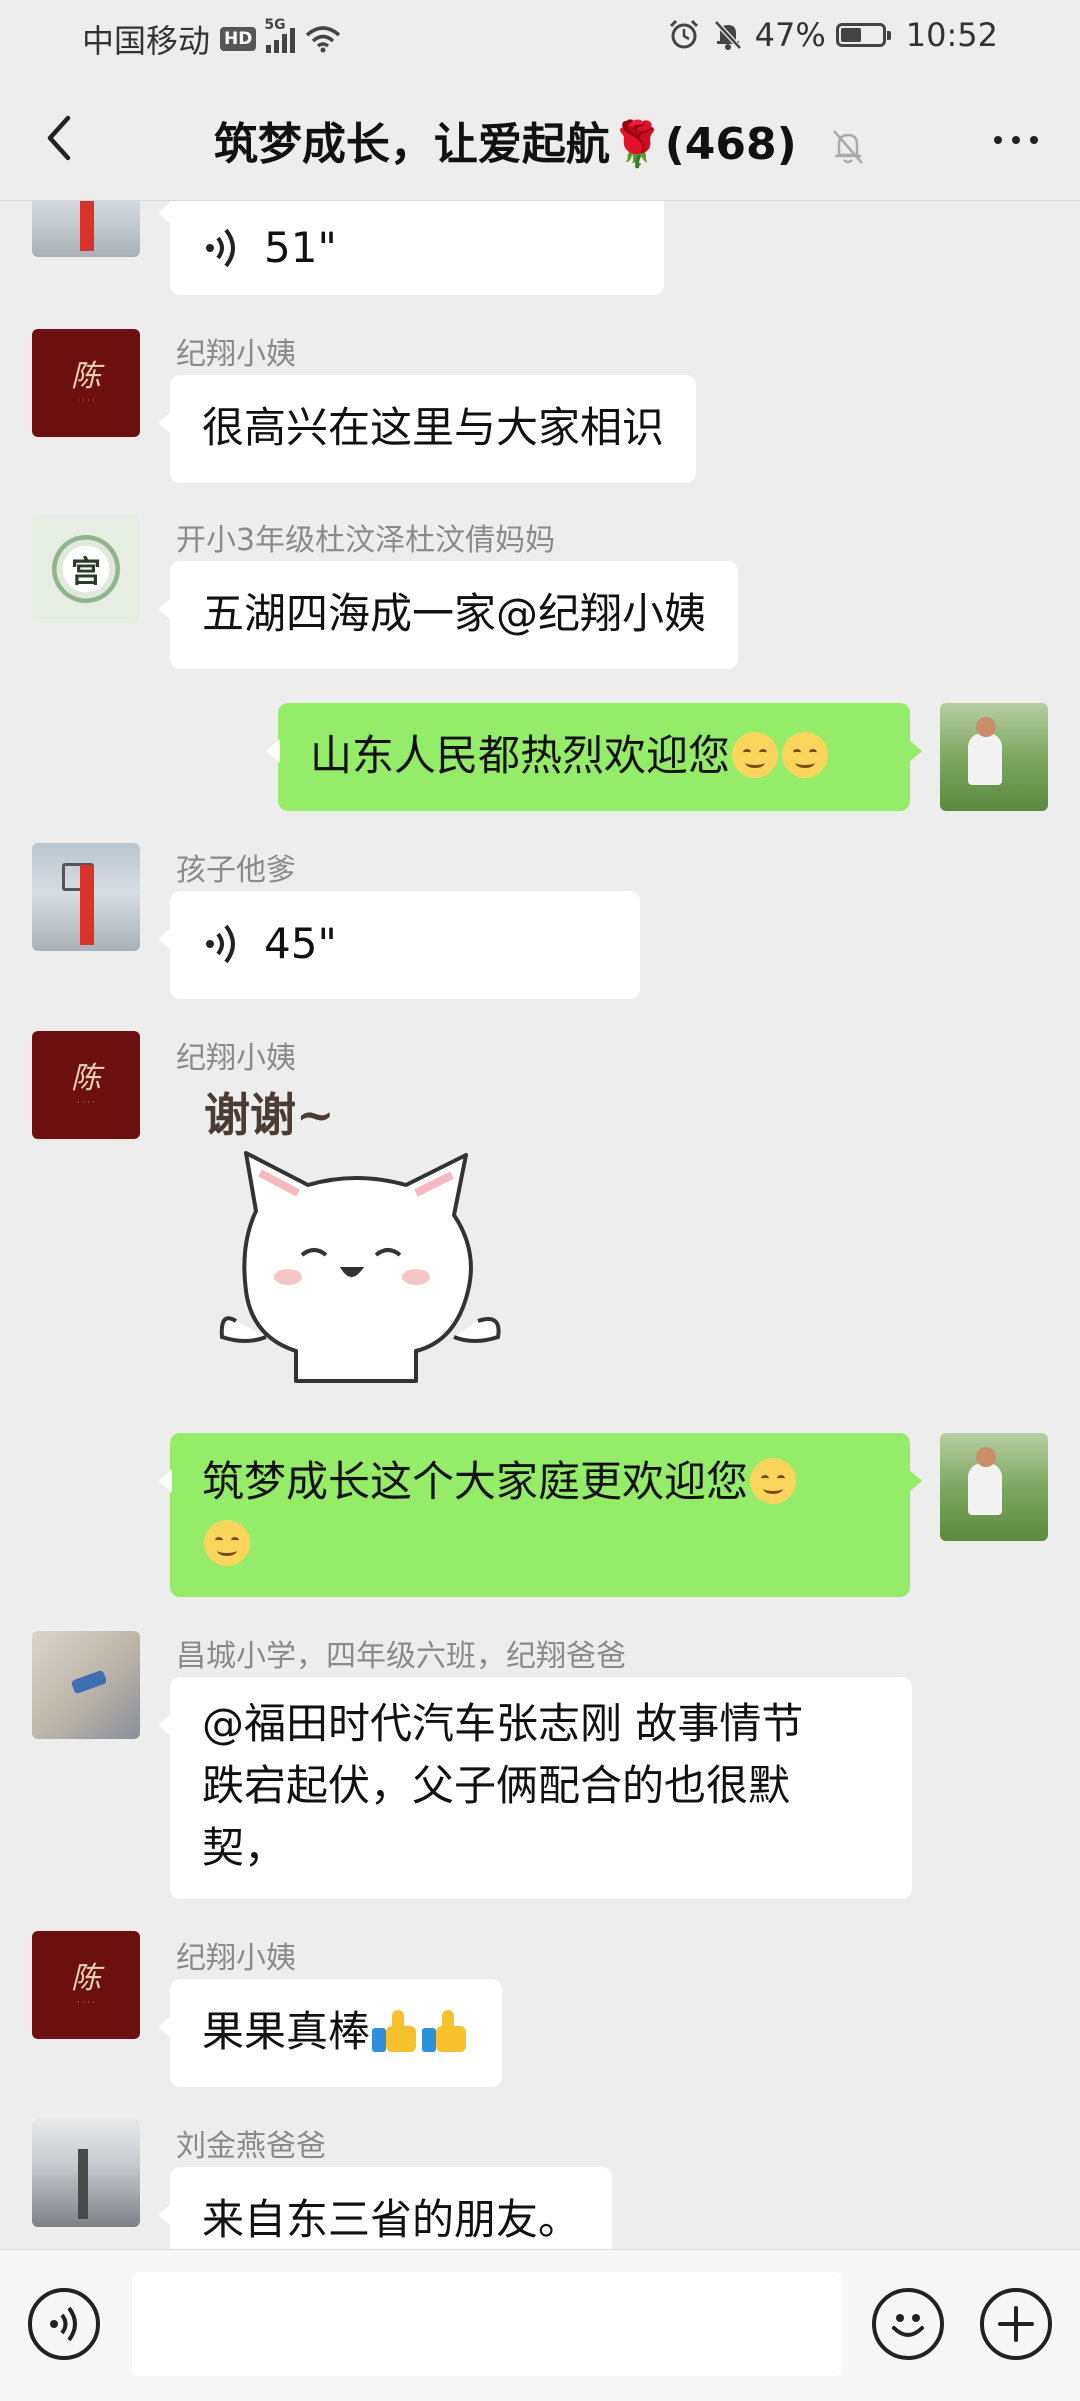 The height and width of the screenshot is (2401, 1080). What do you see at coordinates (520, 755) in the screenshot?
I see `message-text: 山东人民都热烈欢迎您` at bounding box center [520, 755].